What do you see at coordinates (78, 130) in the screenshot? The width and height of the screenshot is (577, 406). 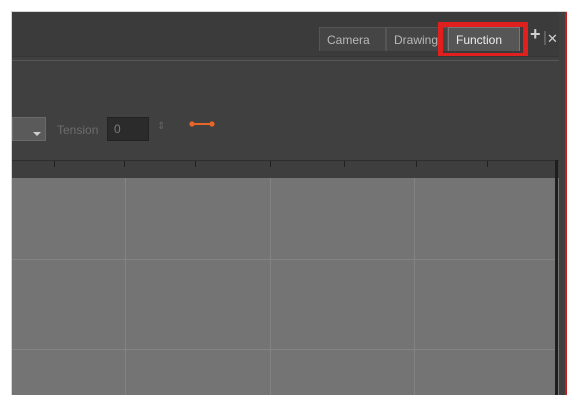 I see `tension-label: Tension` at bounding box center [78, 130].